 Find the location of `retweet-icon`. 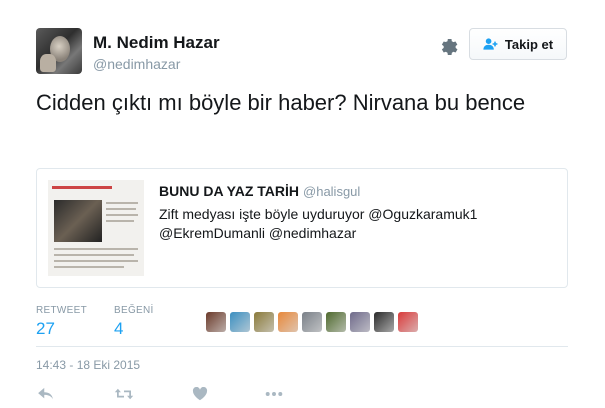

retweet-icon is located at coordinates (124, 394).